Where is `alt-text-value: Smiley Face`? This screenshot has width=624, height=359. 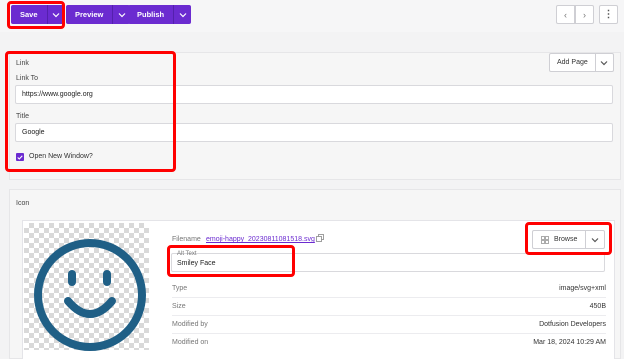 alt-text-value: Smiley Face is located at coordinates (196, 263).